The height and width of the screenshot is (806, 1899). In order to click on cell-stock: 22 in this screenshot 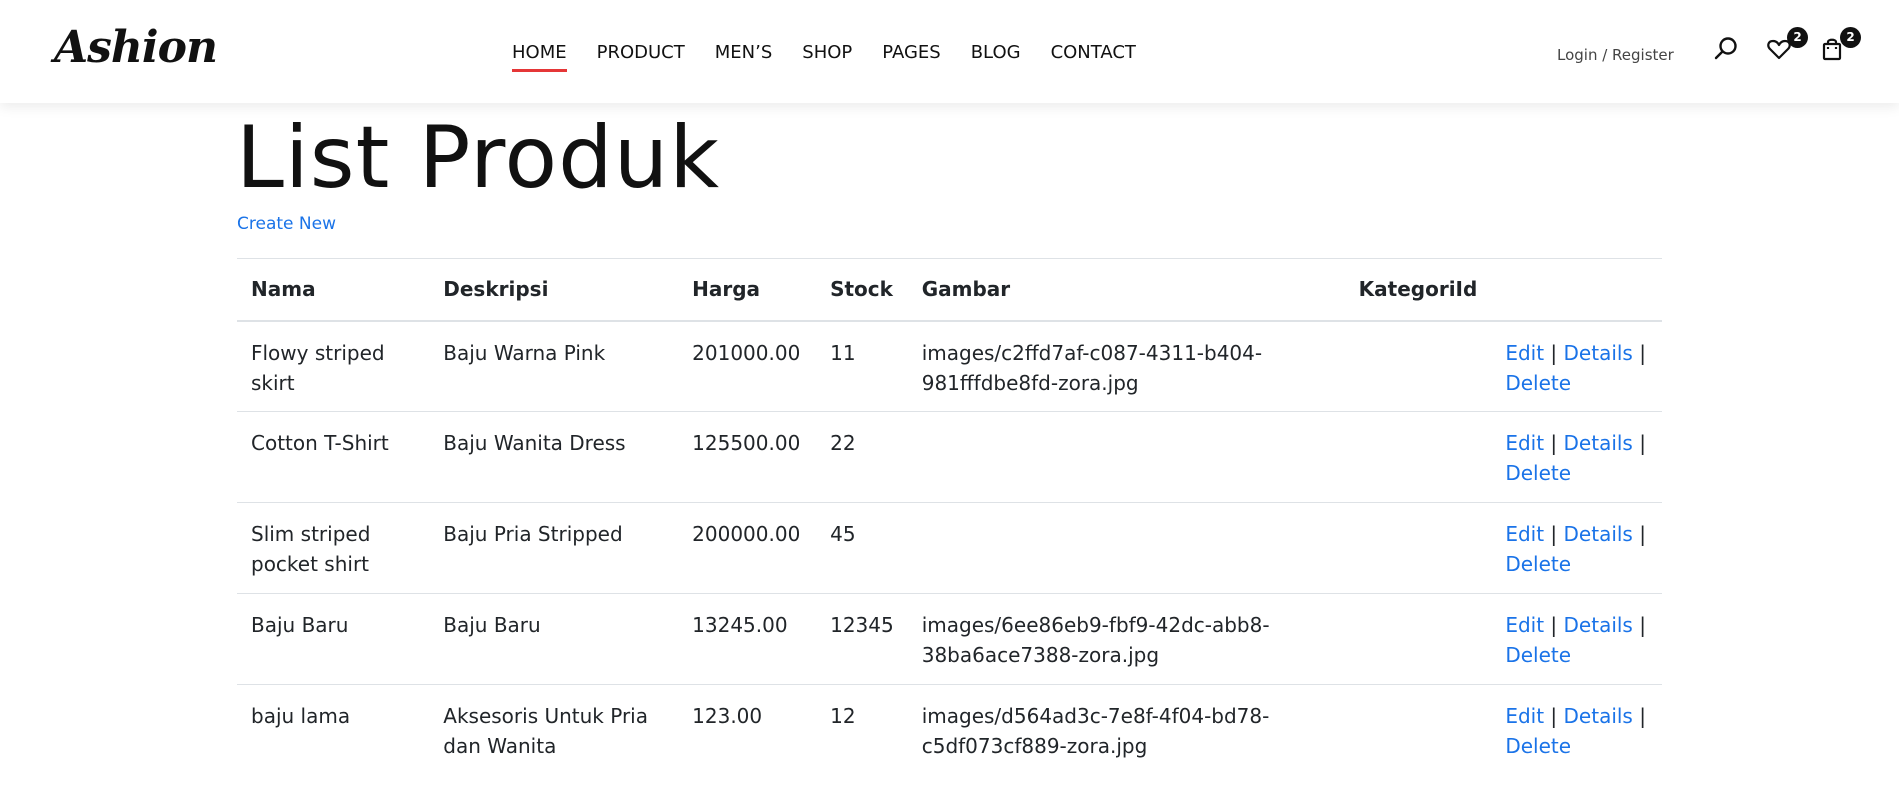, I will do `click(862, 457)`.